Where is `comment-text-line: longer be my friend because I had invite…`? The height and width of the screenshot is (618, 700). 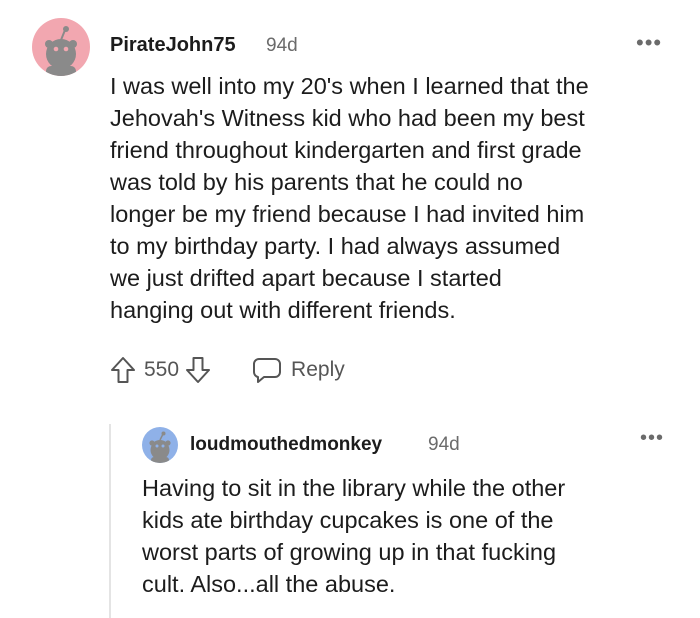
comment-text-line: longer be my friend because I had invite… is located at coordinates (347, 214).